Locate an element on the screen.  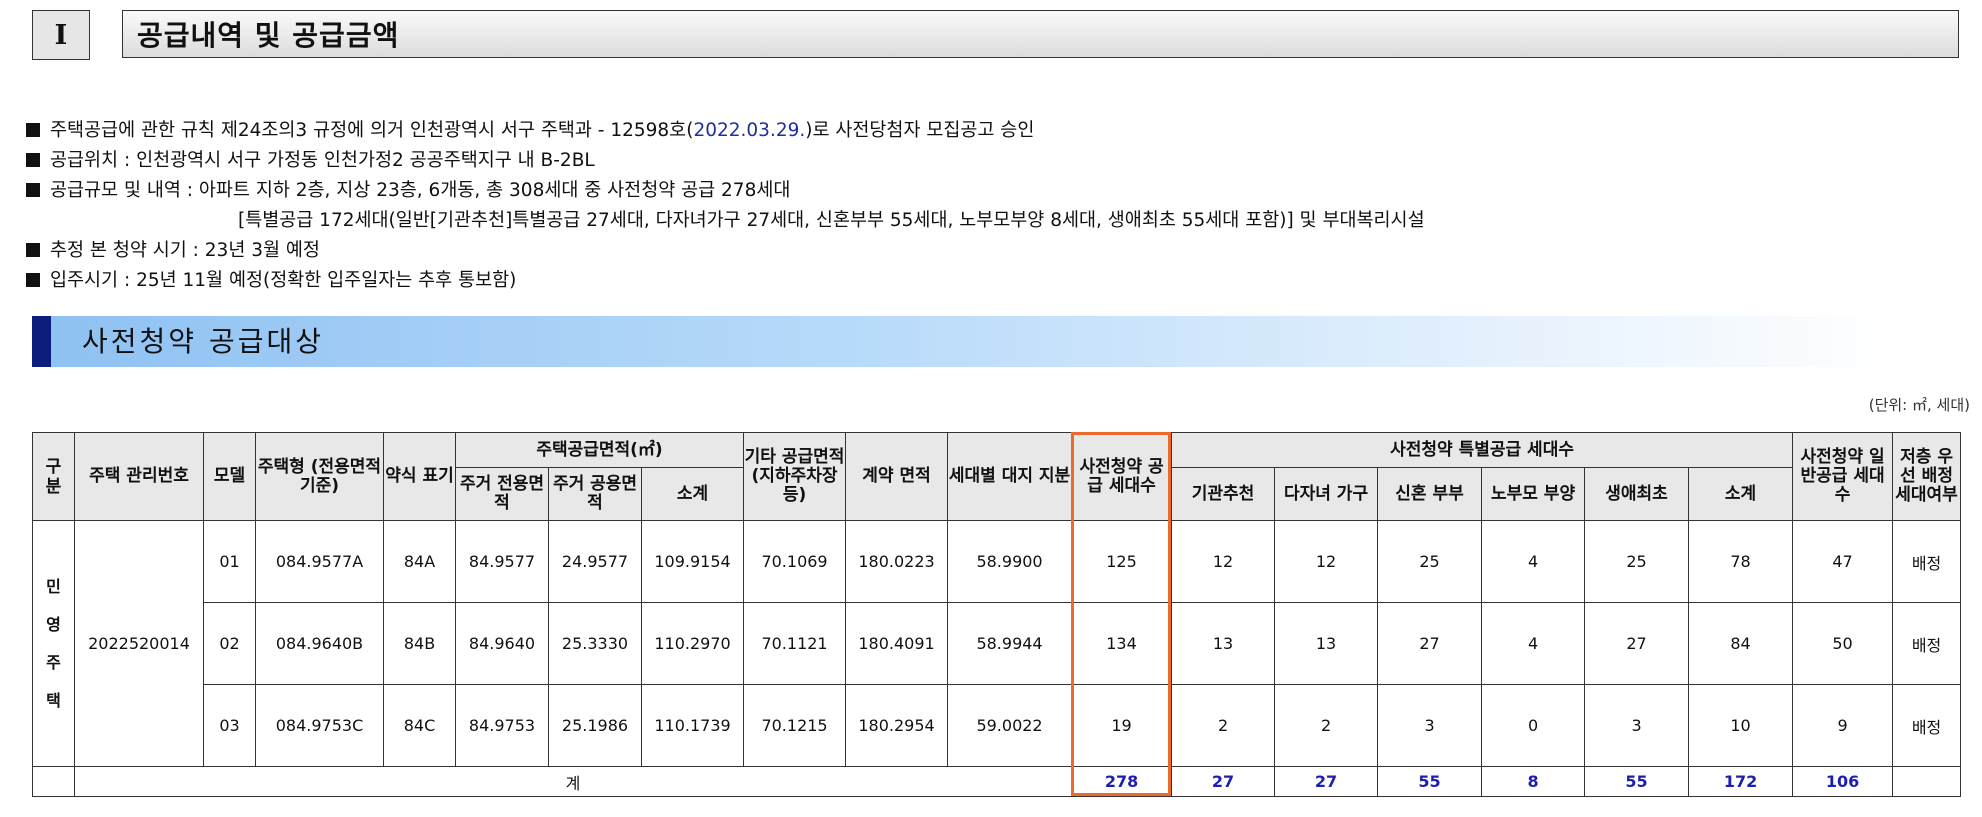
subsection-title: 사전청약 공급대상 is located at coordinates (203, 341).